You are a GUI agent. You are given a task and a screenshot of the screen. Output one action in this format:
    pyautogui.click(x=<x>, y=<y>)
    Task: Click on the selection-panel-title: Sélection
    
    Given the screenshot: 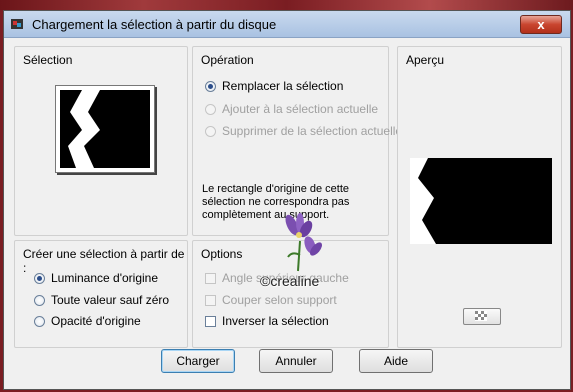 What is the action you would take?
    pyautogui.click(x=48, y=60)
    